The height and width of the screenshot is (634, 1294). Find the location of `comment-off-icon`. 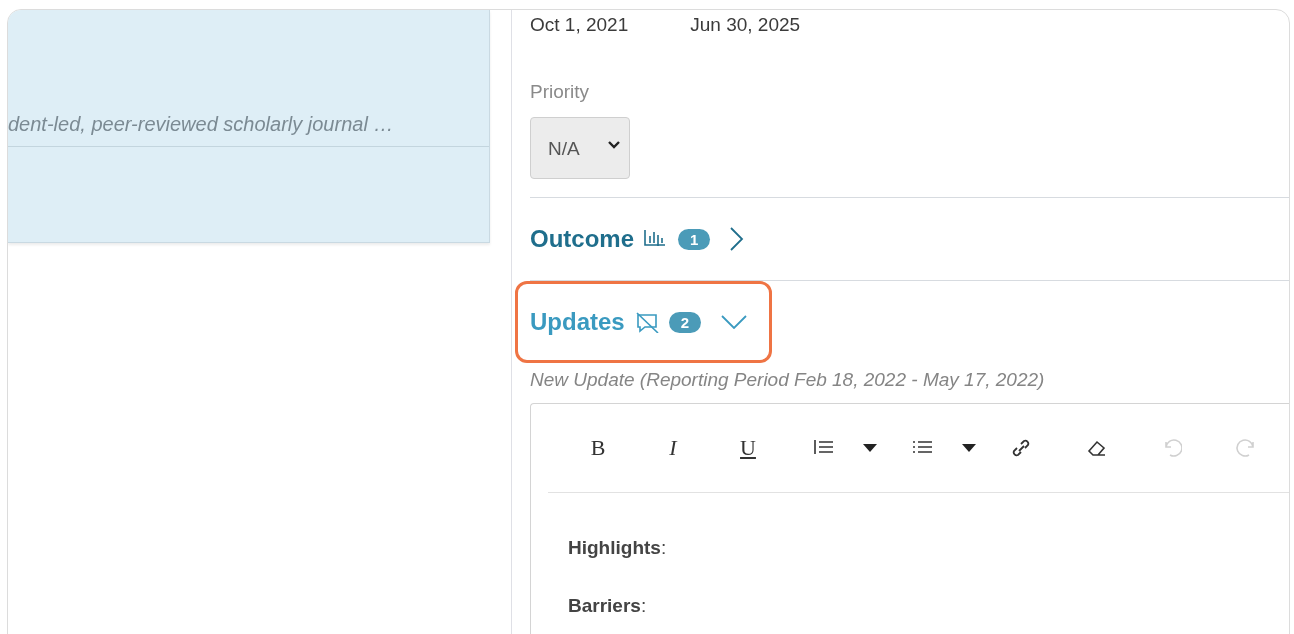

comment-off-icon is located at coordinates (646, 322).